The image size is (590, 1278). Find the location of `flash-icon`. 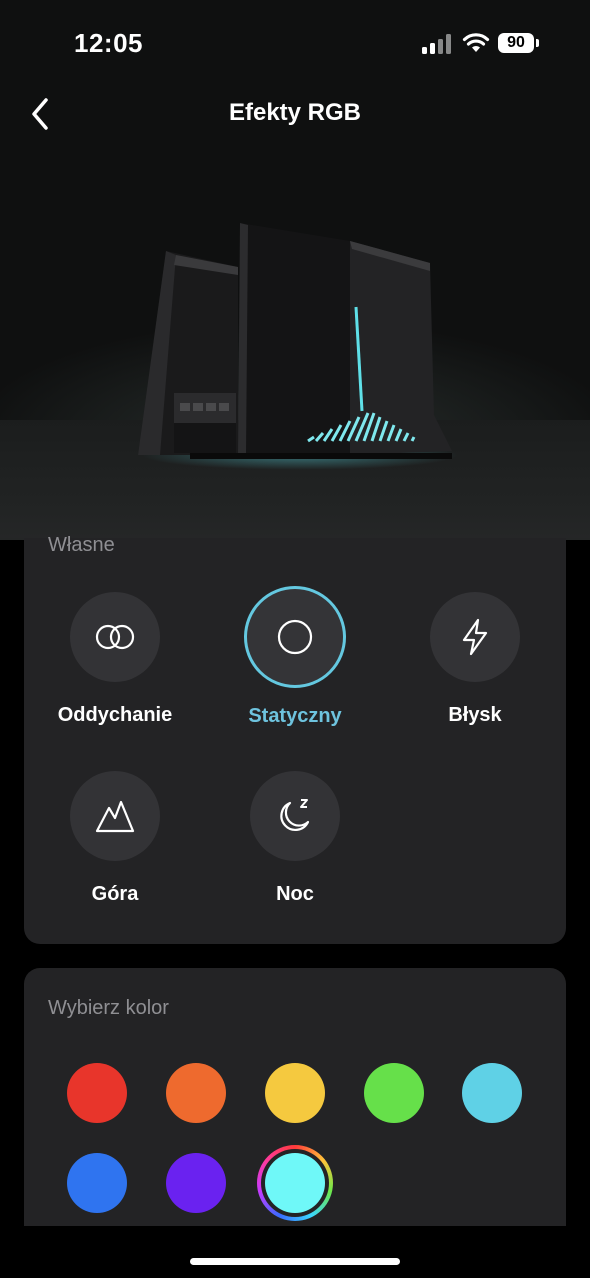

flash-icon is located at coordinates (475, 637).